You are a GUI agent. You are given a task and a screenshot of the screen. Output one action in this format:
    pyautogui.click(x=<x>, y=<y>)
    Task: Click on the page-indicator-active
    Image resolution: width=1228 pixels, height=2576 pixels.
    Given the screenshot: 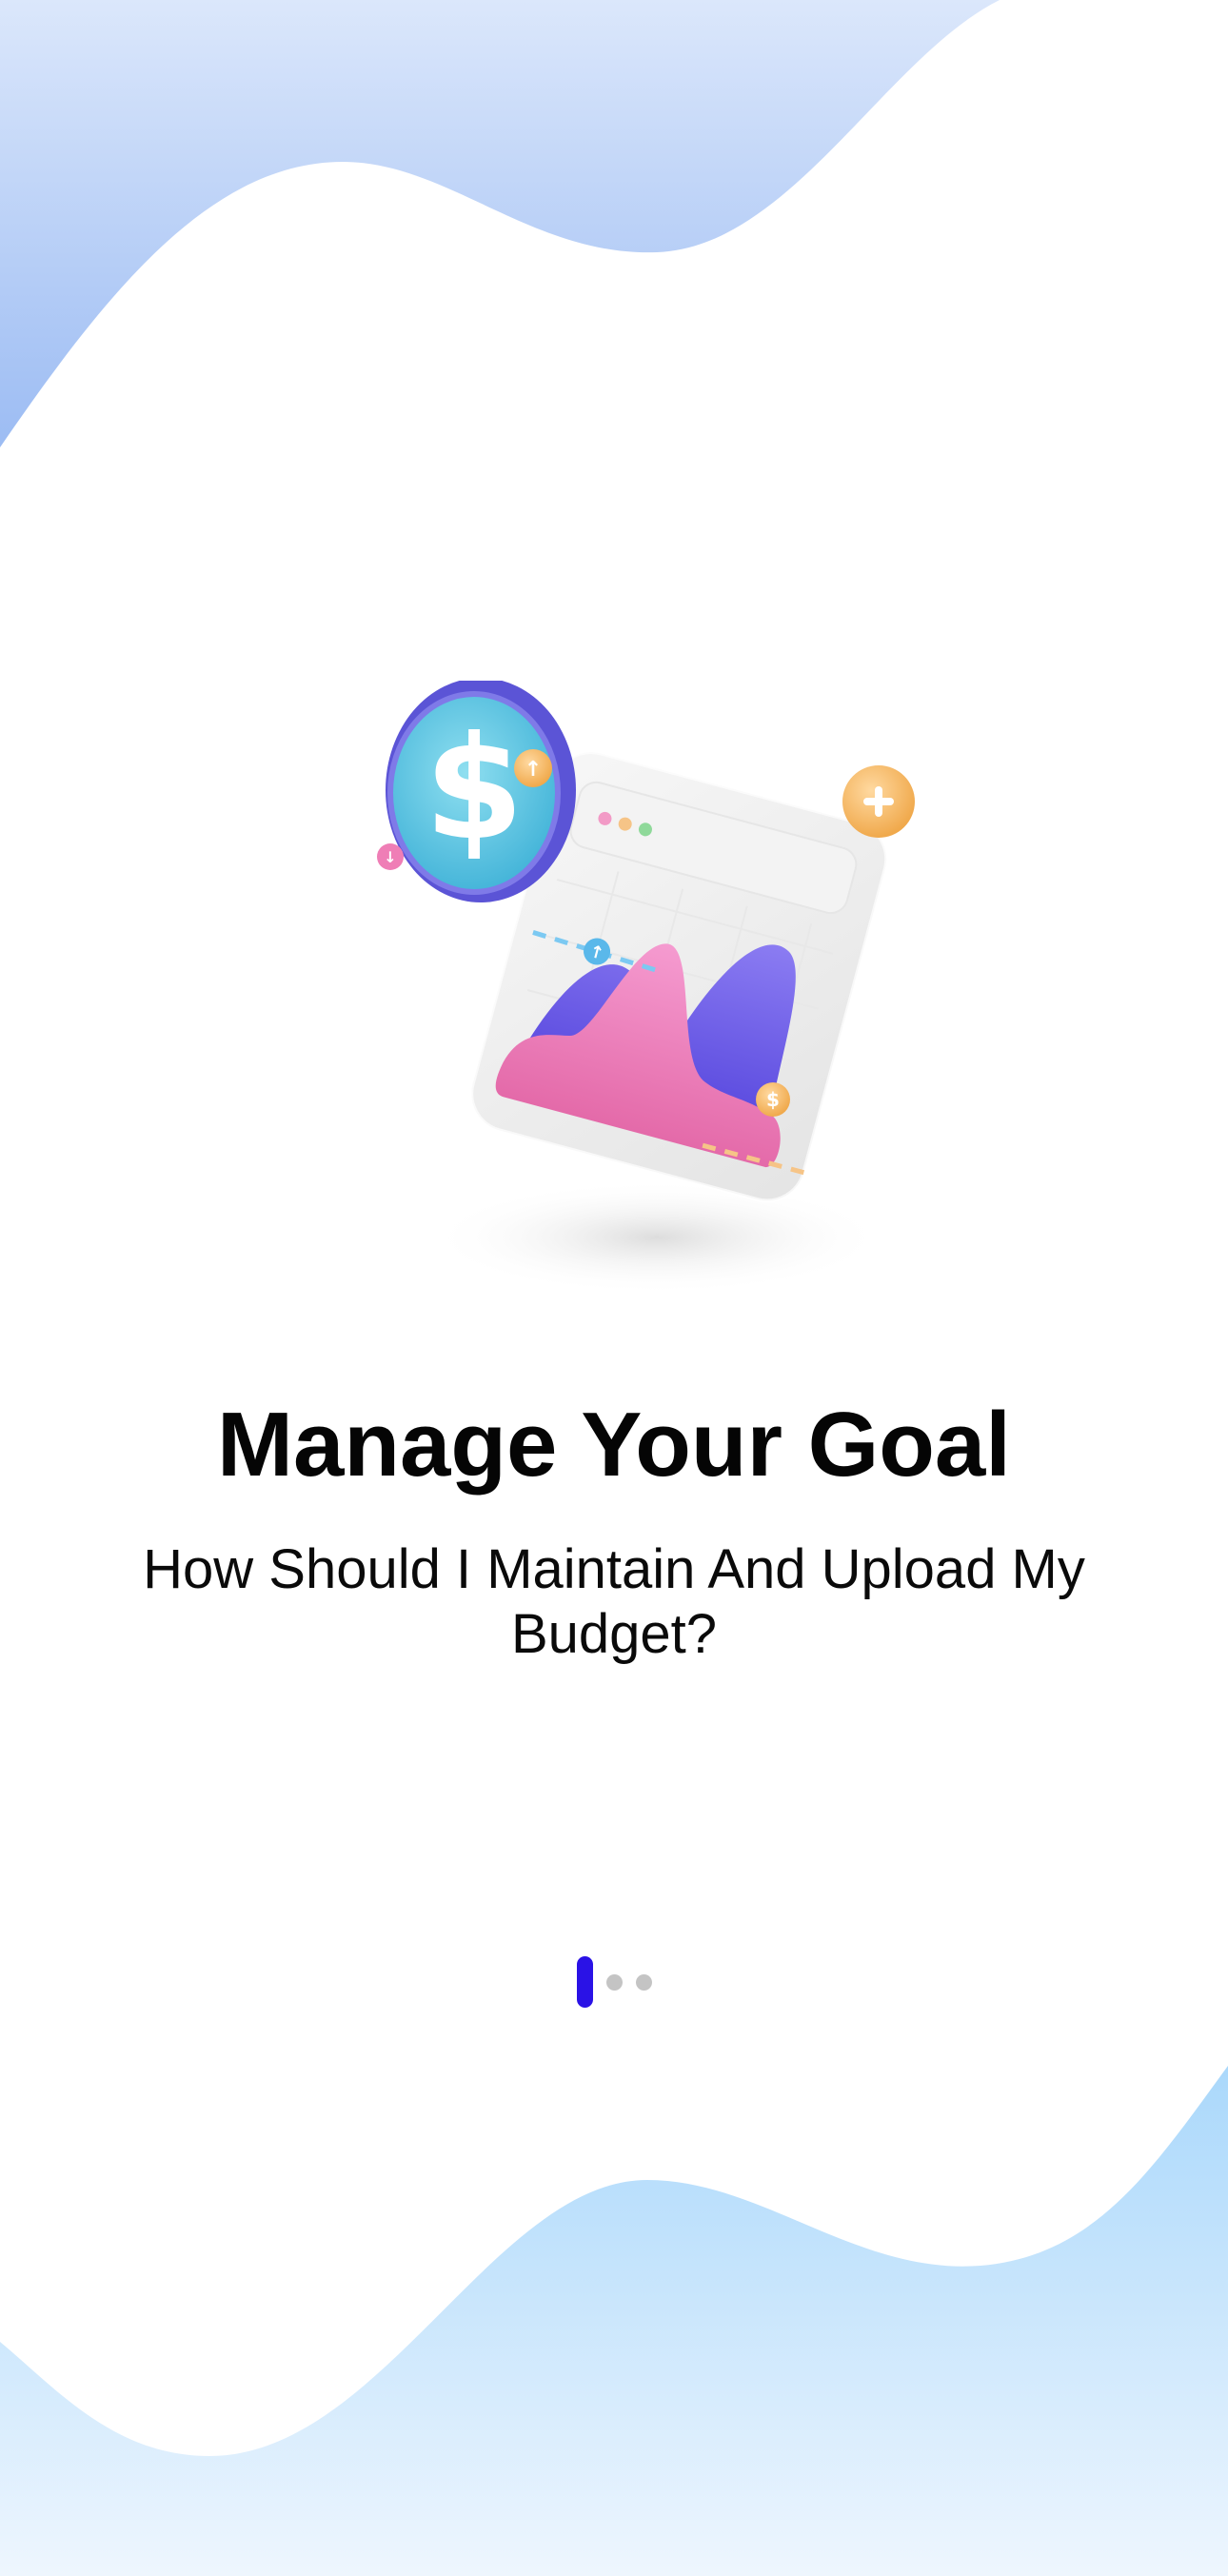 What is the action you would take?
    pyautogui.click(x=584, y=1982)
    